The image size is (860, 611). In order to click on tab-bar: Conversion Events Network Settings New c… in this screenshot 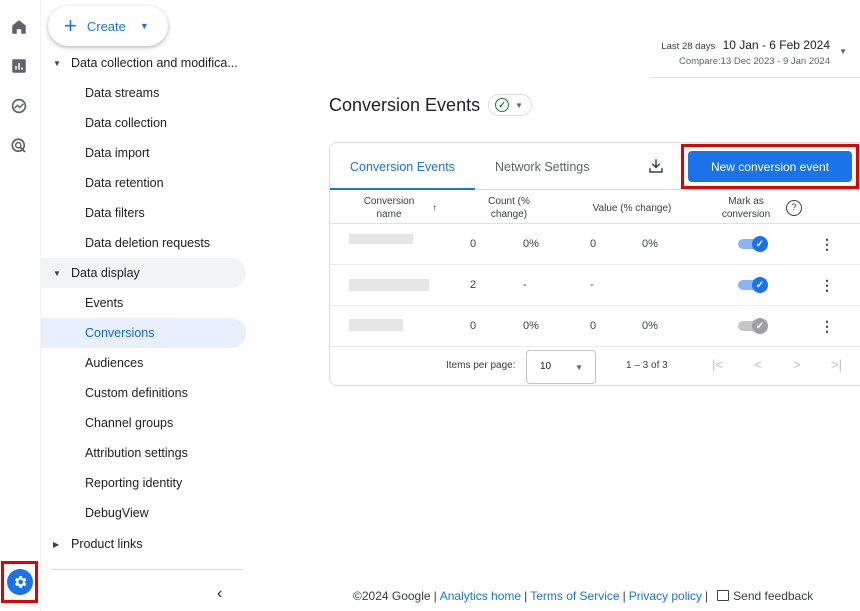, I will do `click(595, 166)`.